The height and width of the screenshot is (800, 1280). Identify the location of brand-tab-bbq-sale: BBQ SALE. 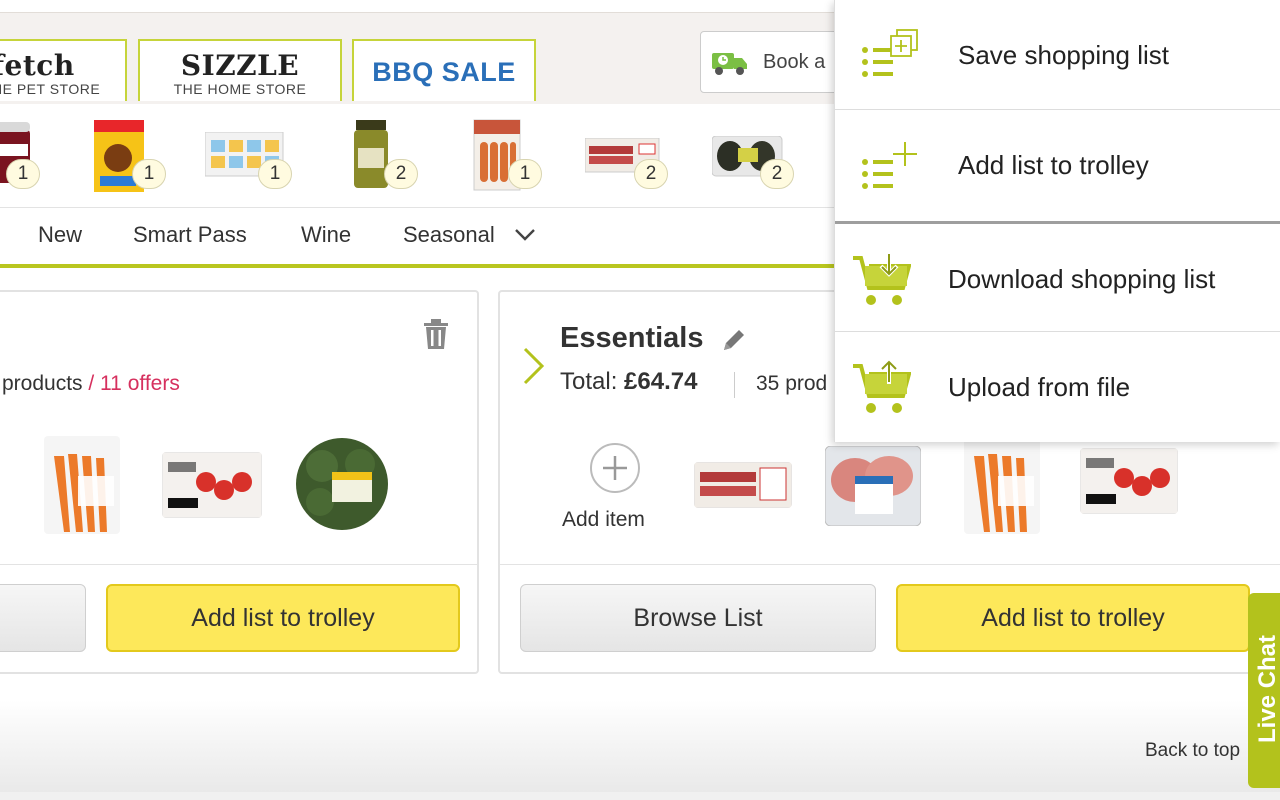
(444, 70).